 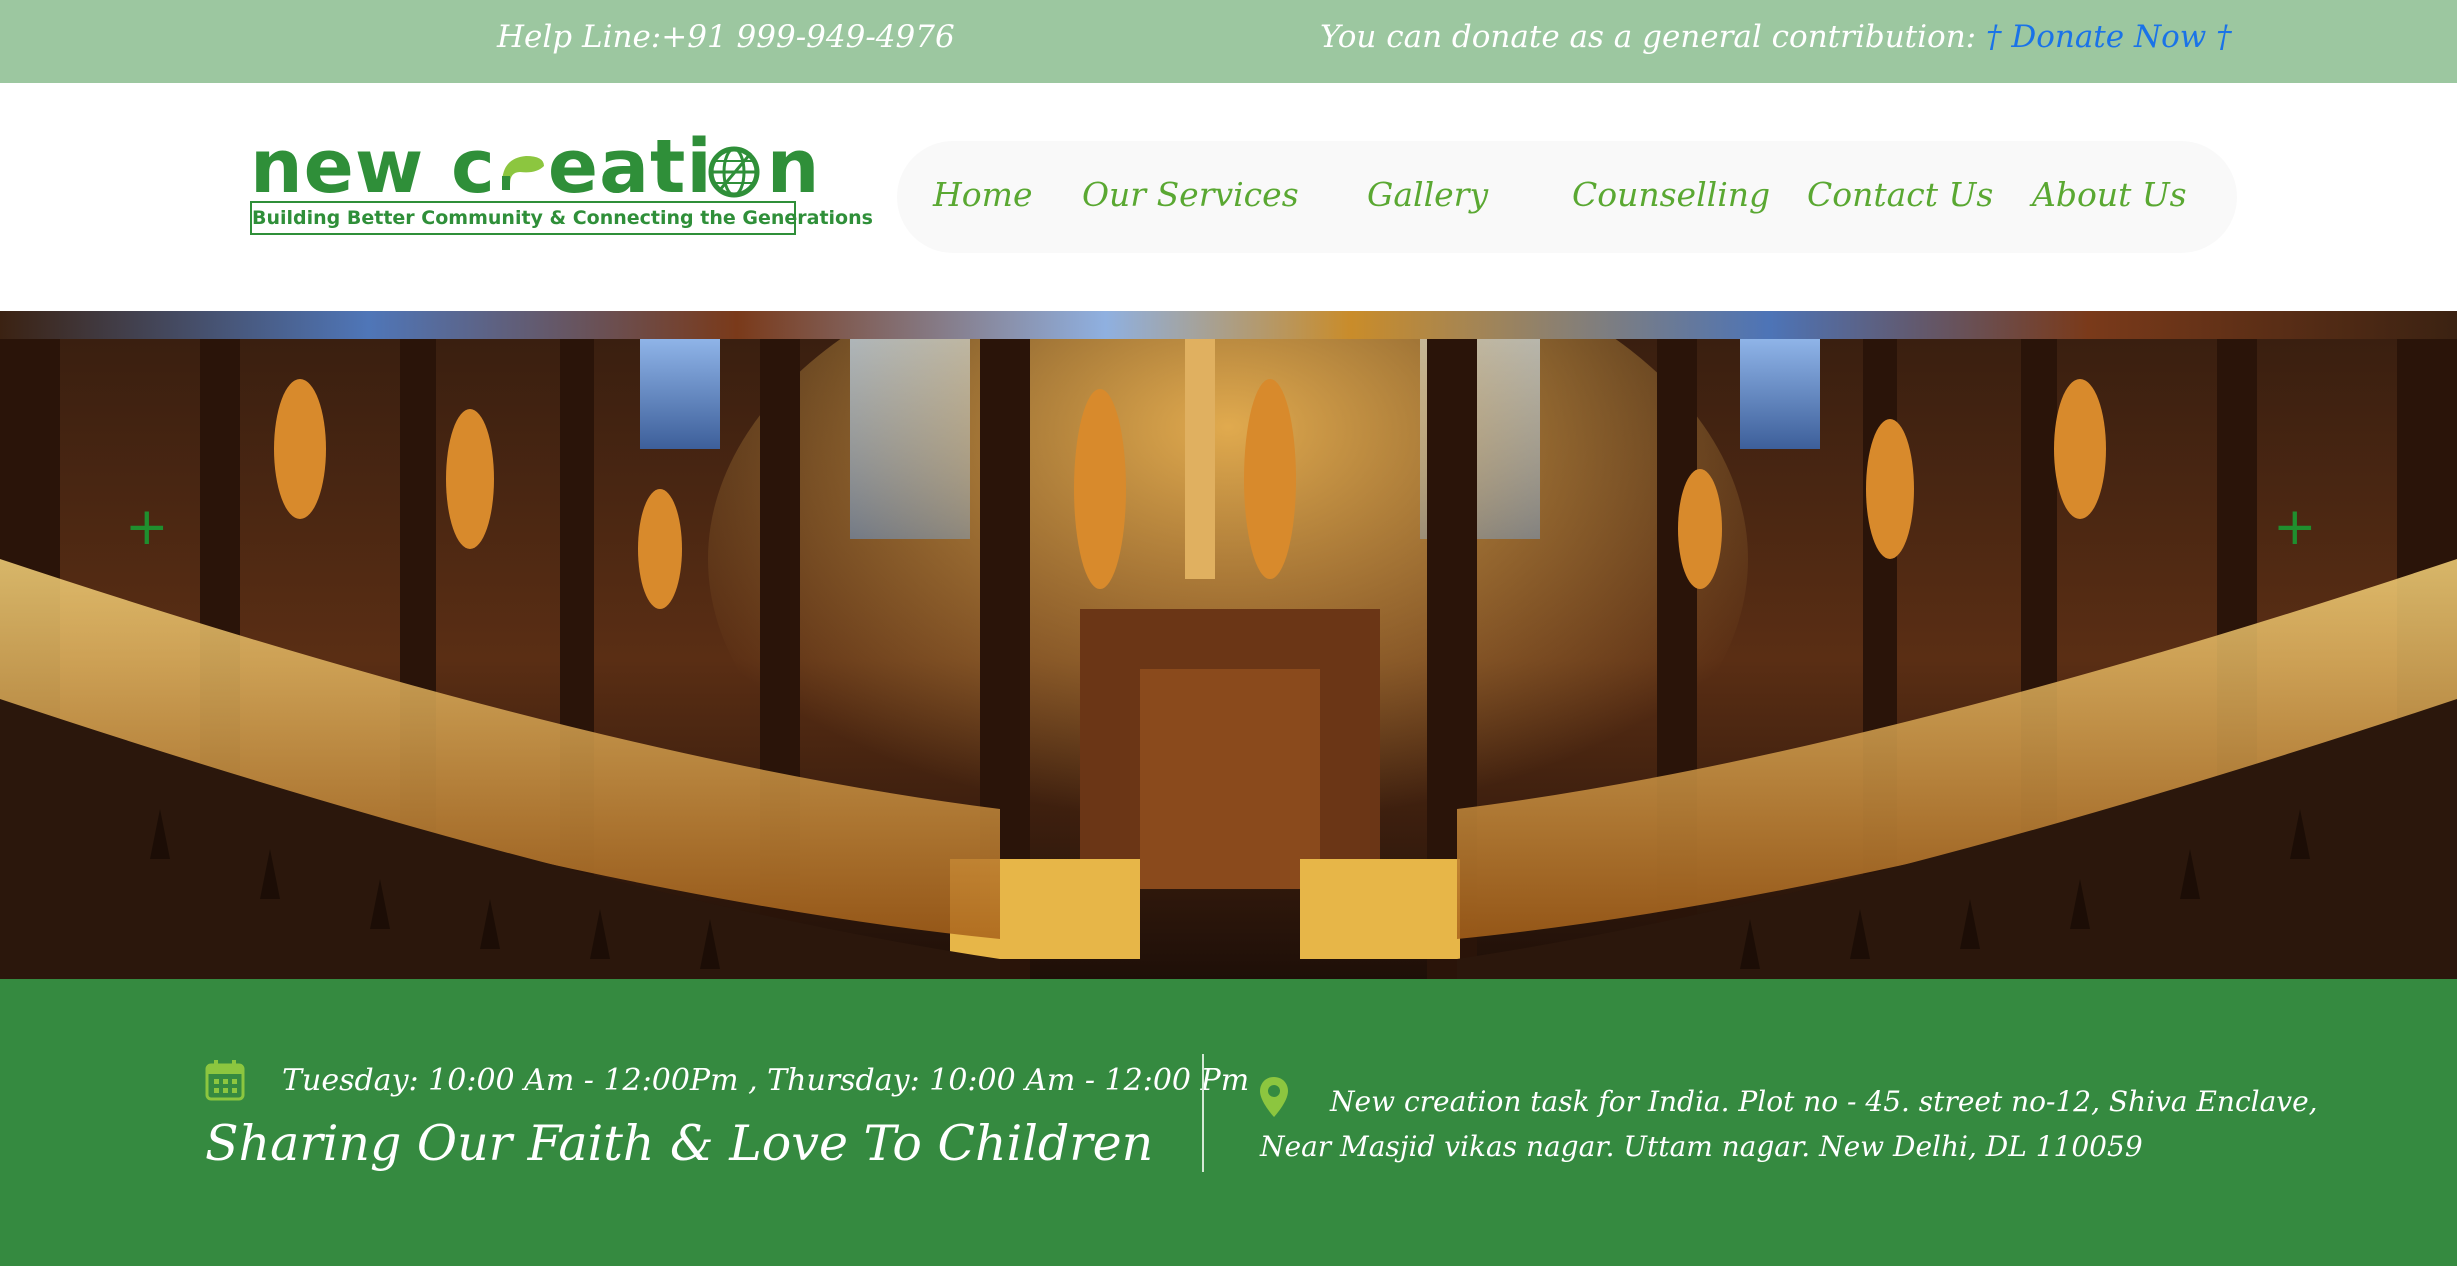 I want to click on logo-word-part: eati, so click(x=630, y=167).